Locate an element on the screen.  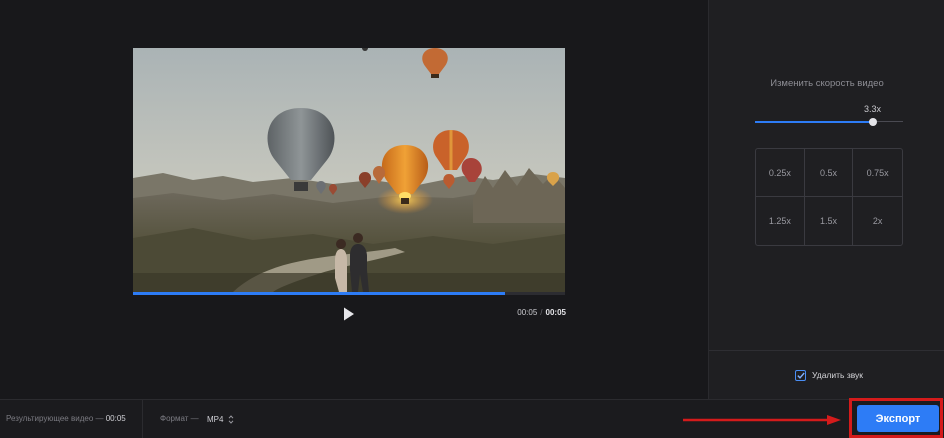
speed-preset-0-25x: 0.25x is located at coordinates (780, 173).